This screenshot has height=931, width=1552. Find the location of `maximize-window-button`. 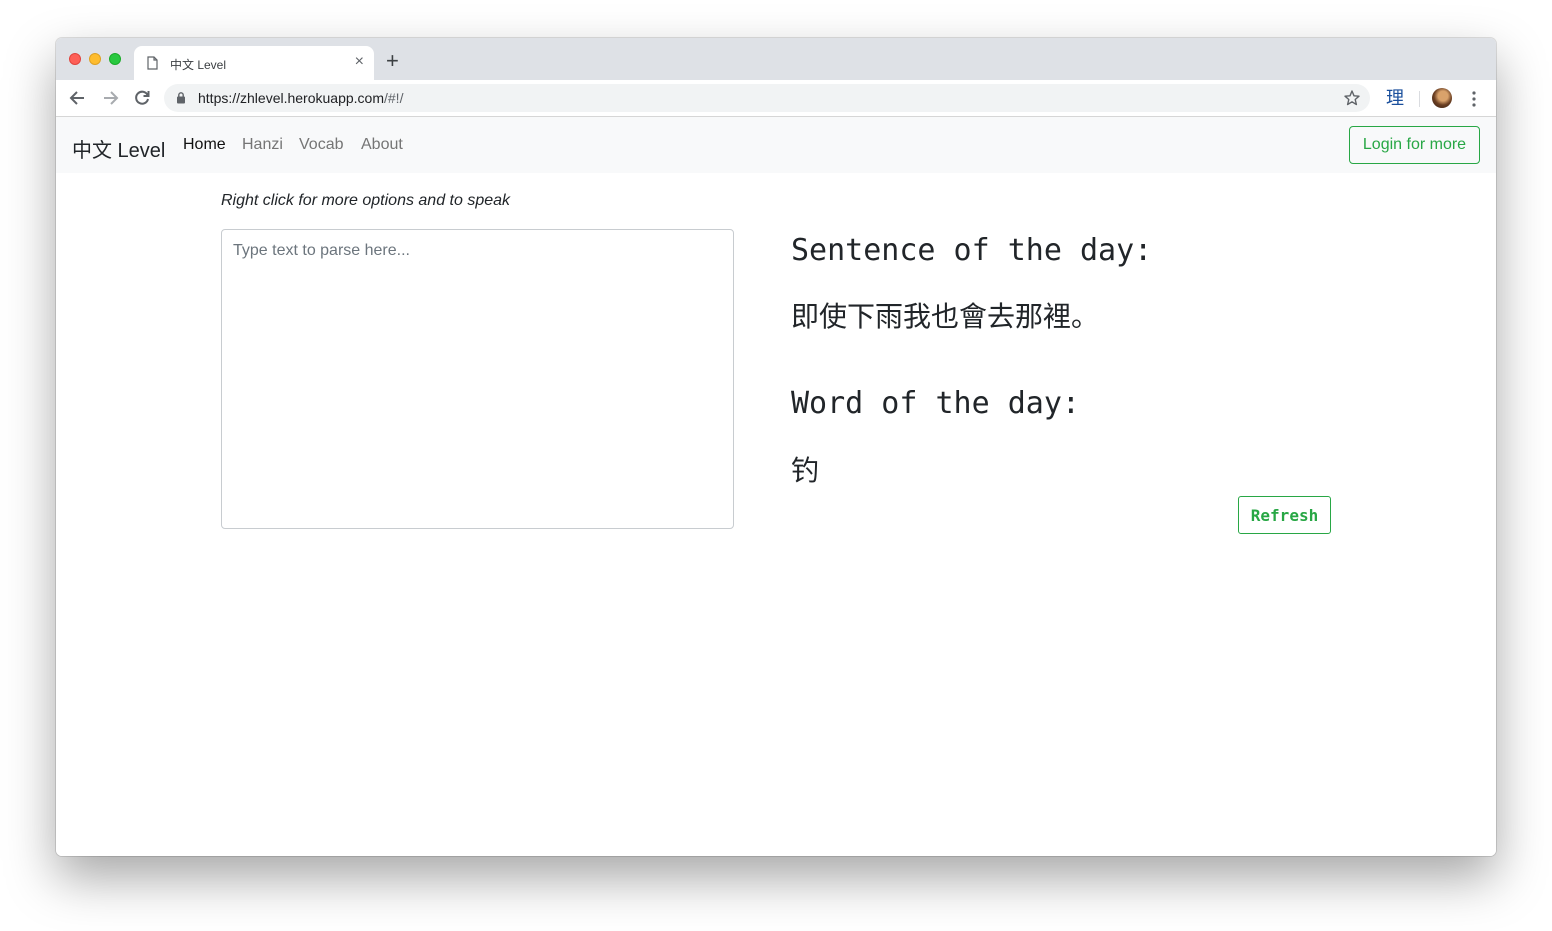

maximize-window-button is located at coordinates (115, 59).